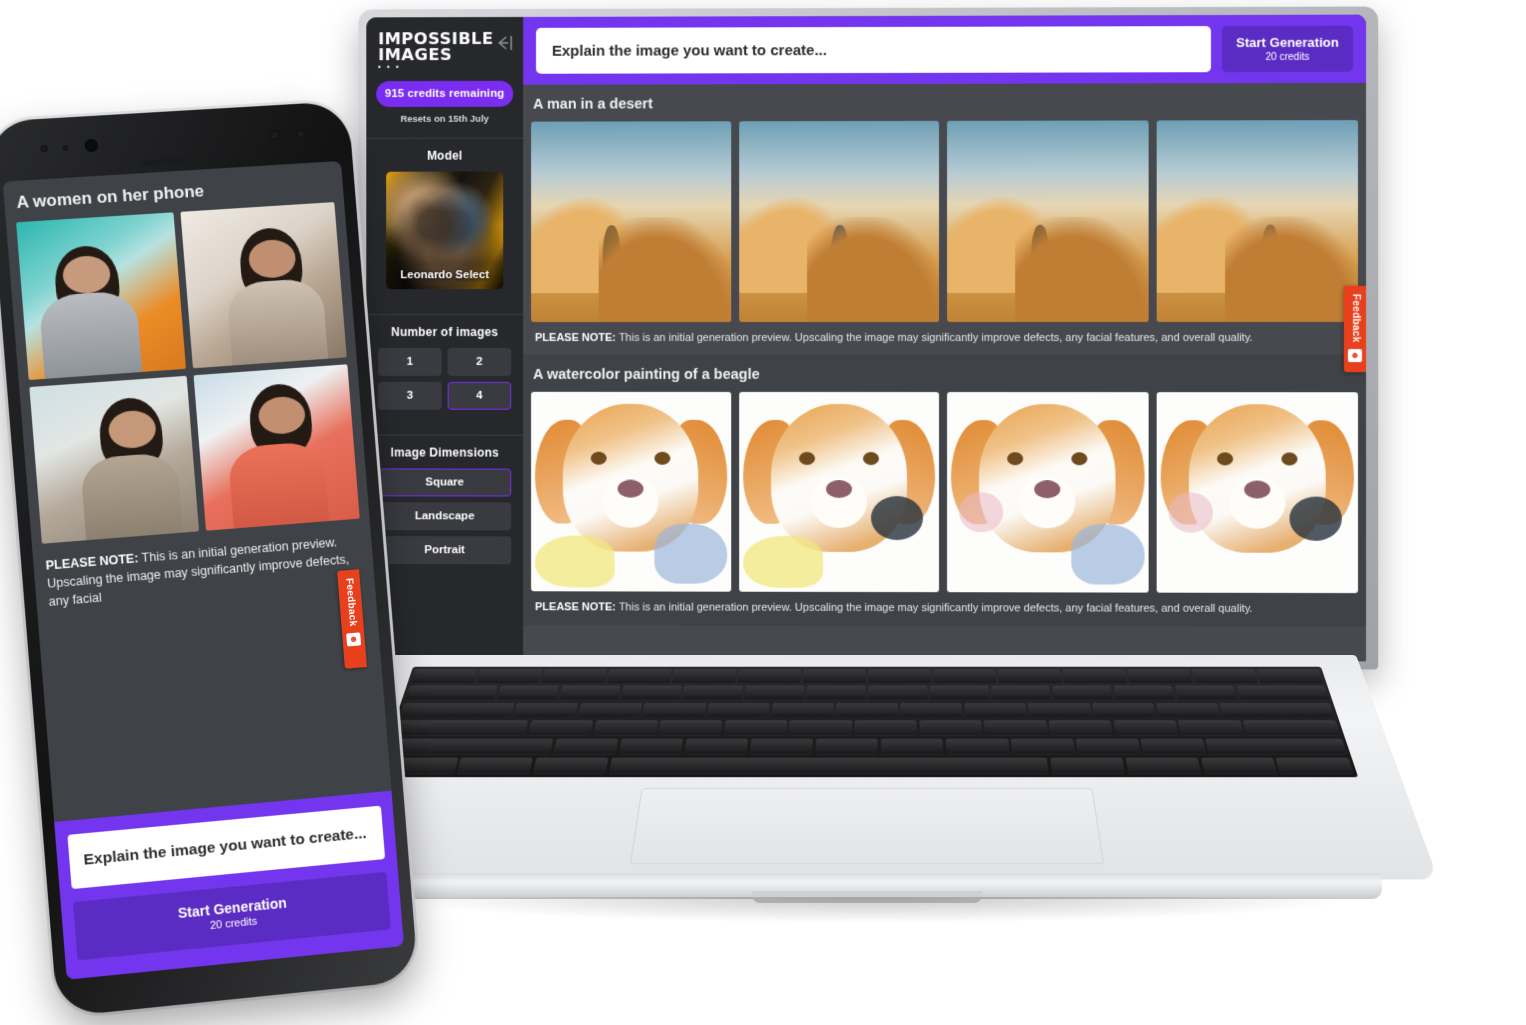 The width and height of the screenshot is (1526, 1025). What do you see at coordinates (444, 155) in the screenshot?
I see `model-section-title: Model` at bounding box center [444, 155].